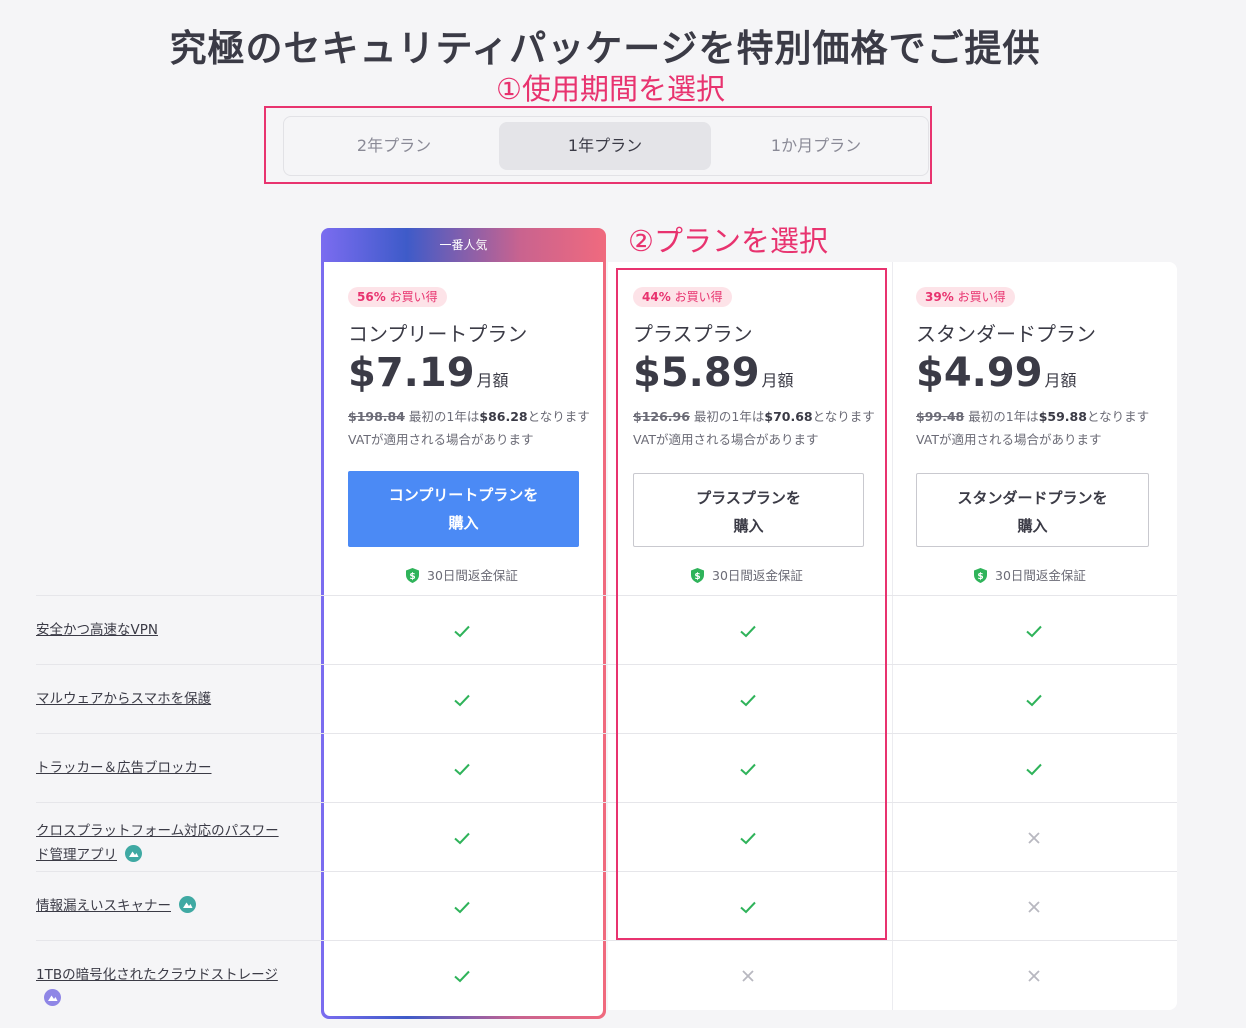 Image resolution: width=1246 pixels, height=1028 pixels. I want to click on popular-ribbon: 一番人気, so click(463, 245).